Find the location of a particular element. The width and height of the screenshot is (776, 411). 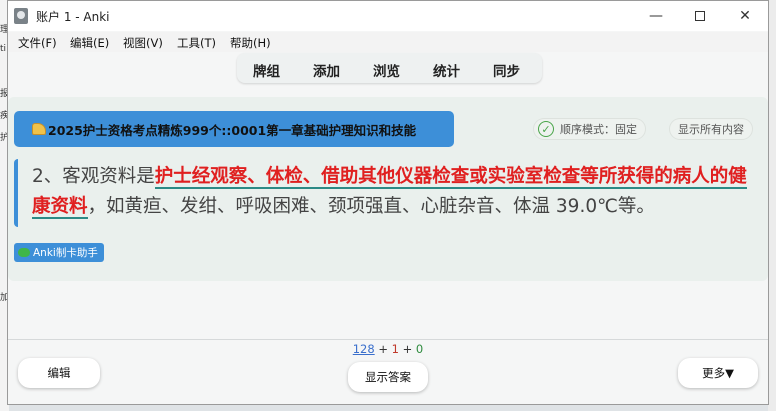

main-toolbar: 牌组 添加 浏览 统计 同步 is located at coordinates (389, 68).